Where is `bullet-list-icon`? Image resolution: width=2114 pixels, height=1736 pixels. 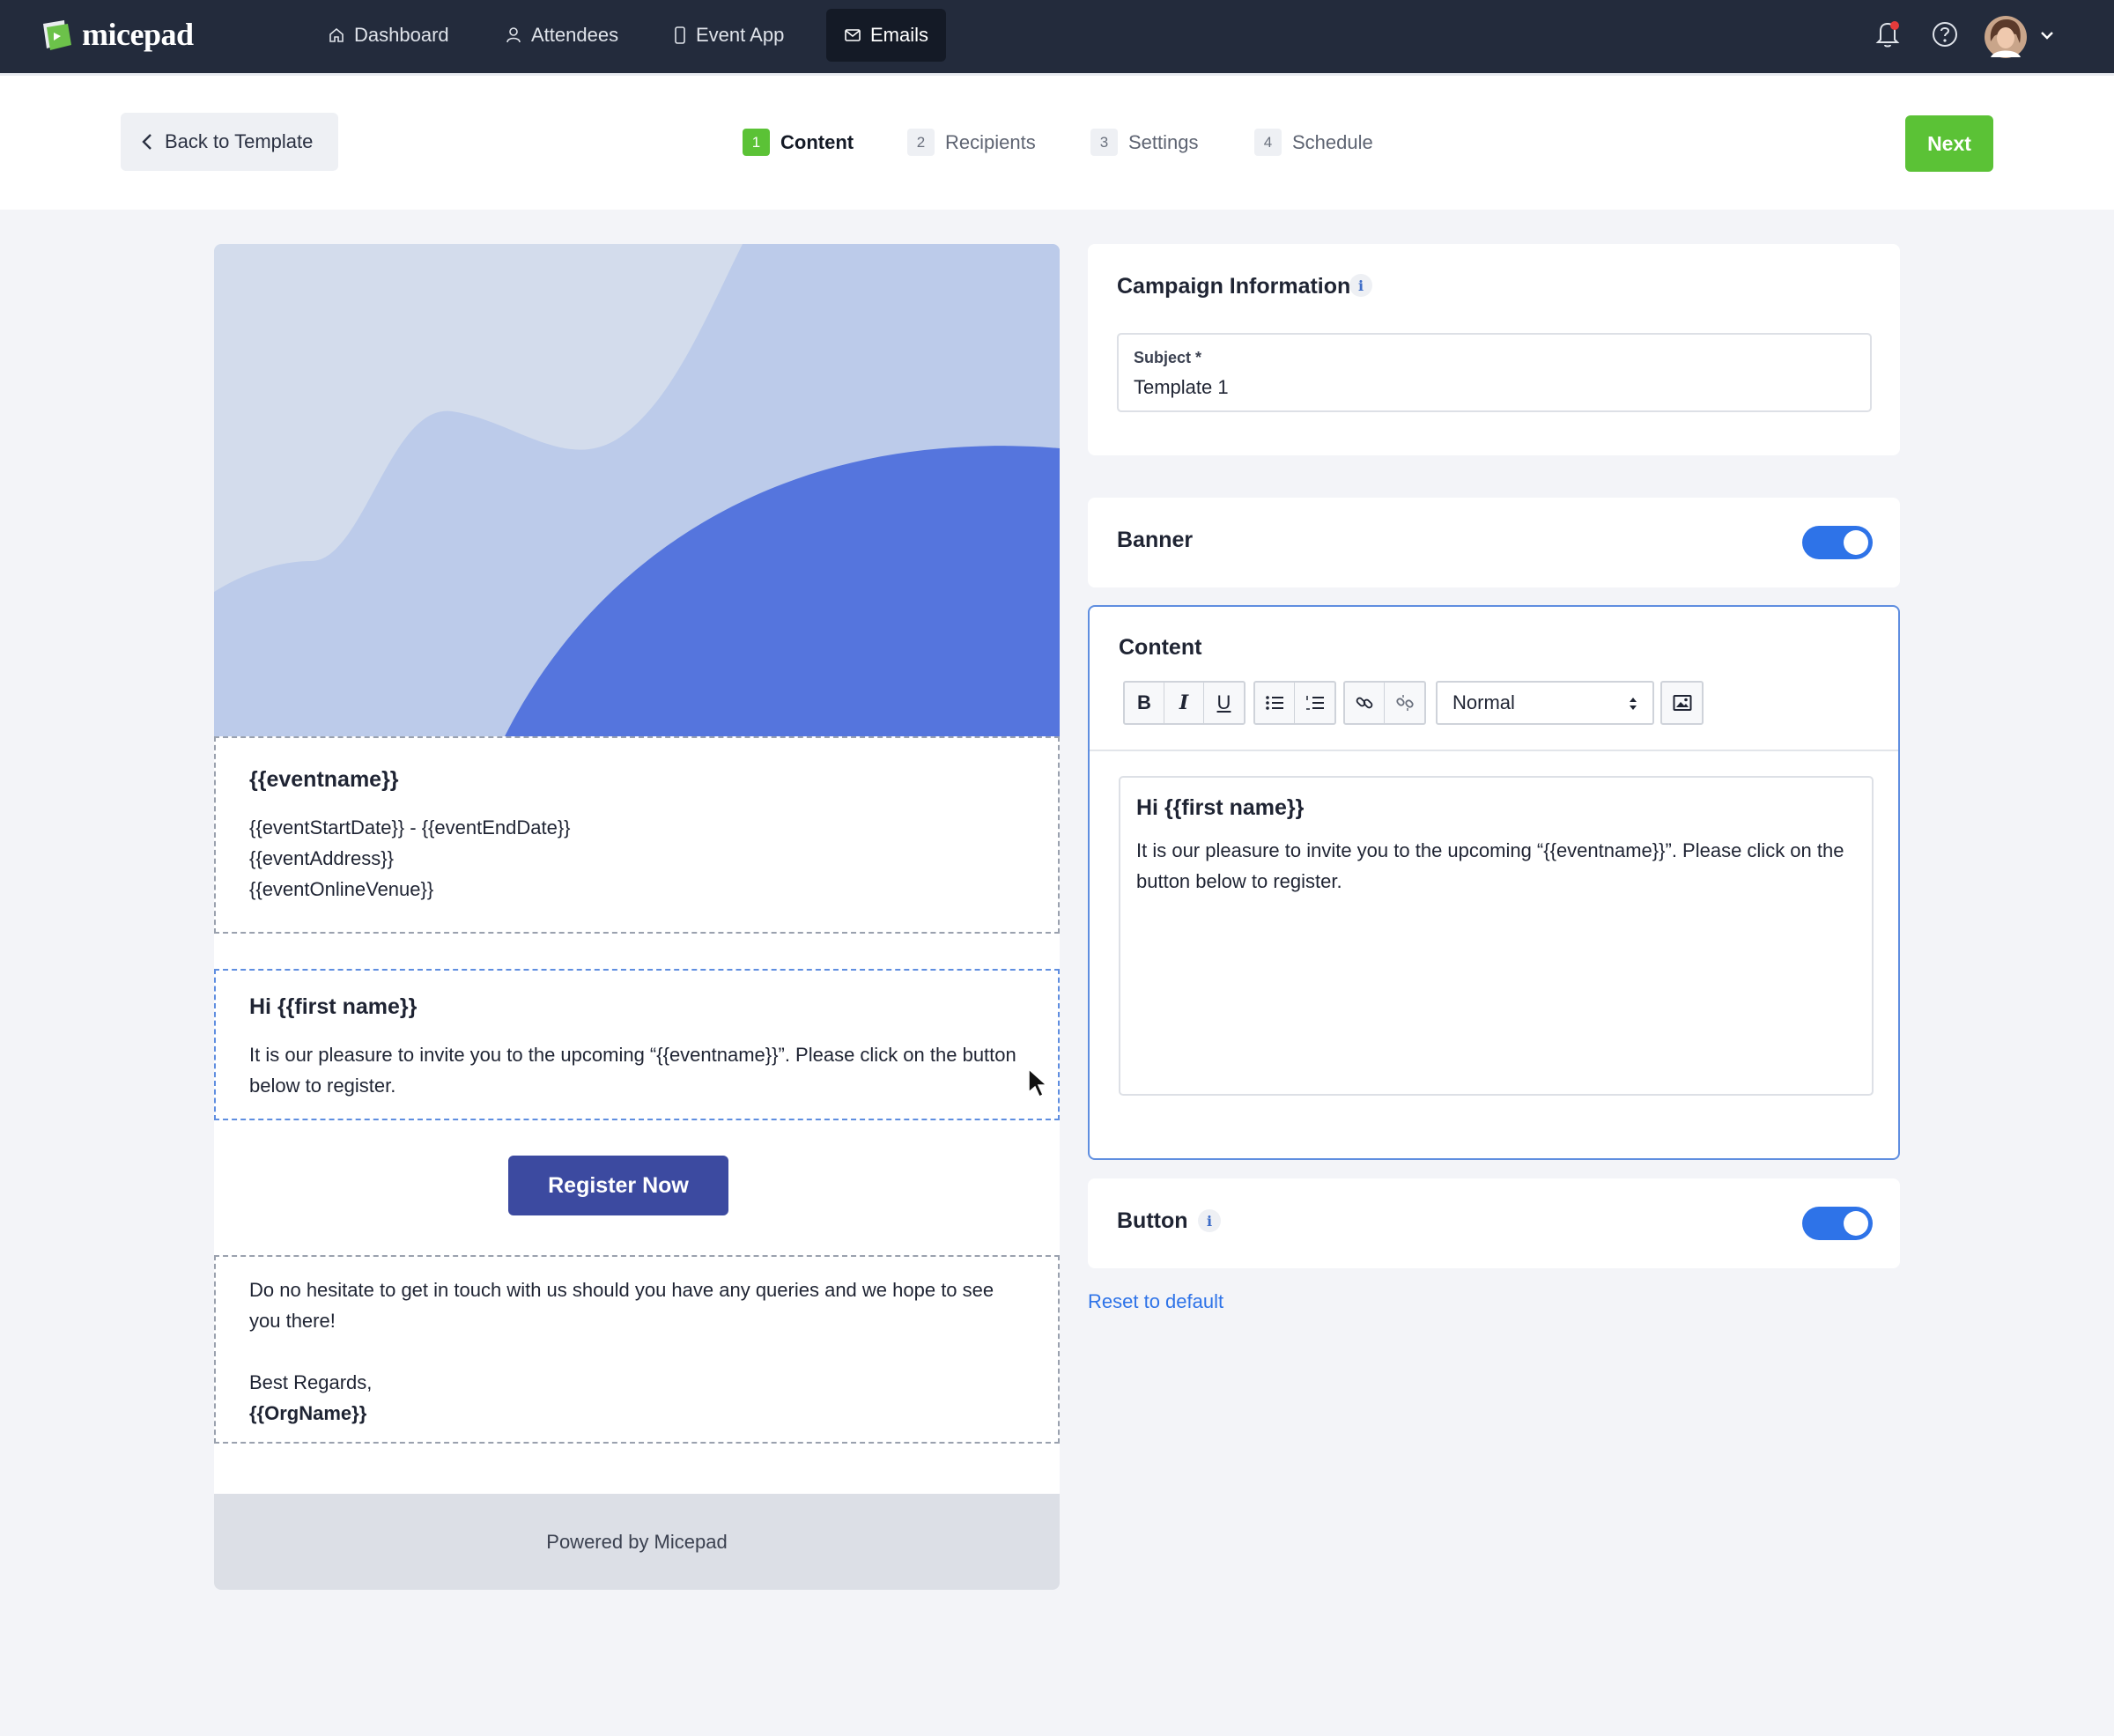 bullet-list-icon is located at coordinates (1274, 703).